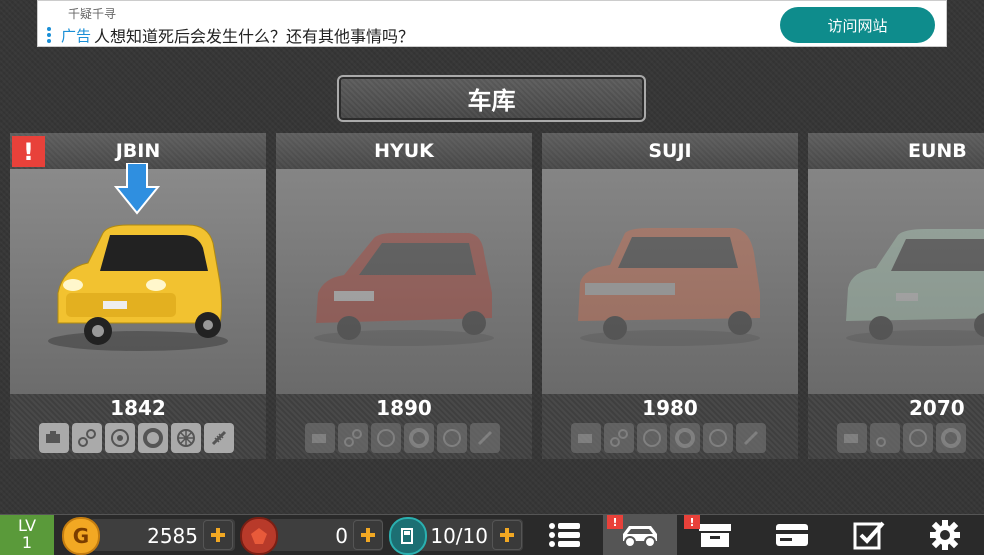 The height and width of the screenshot is (555, 984). I want to click on car-name: EUNB, so click(896, 151).